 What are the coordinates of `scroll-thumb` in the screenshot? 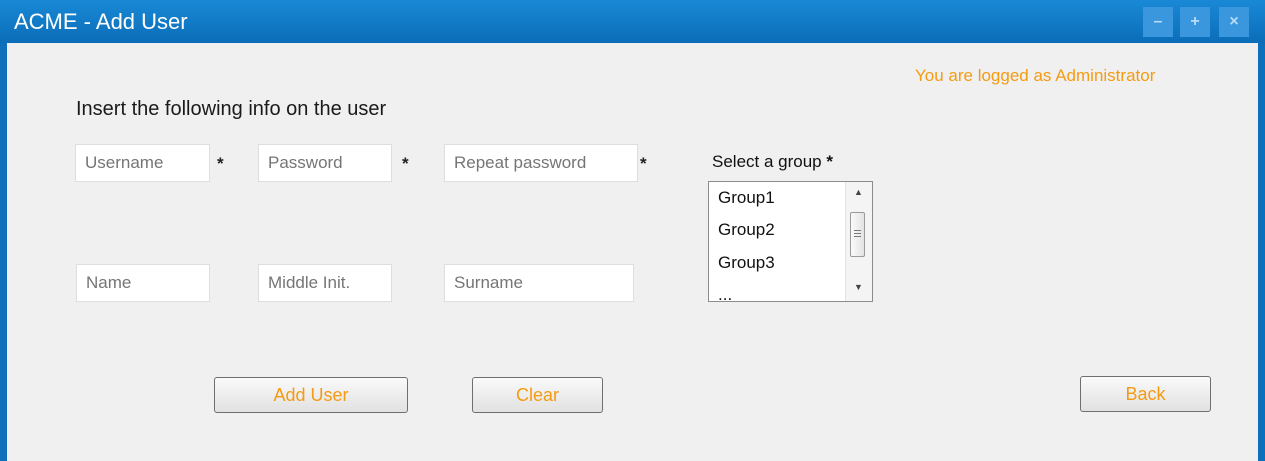 It's located at (857, 234).